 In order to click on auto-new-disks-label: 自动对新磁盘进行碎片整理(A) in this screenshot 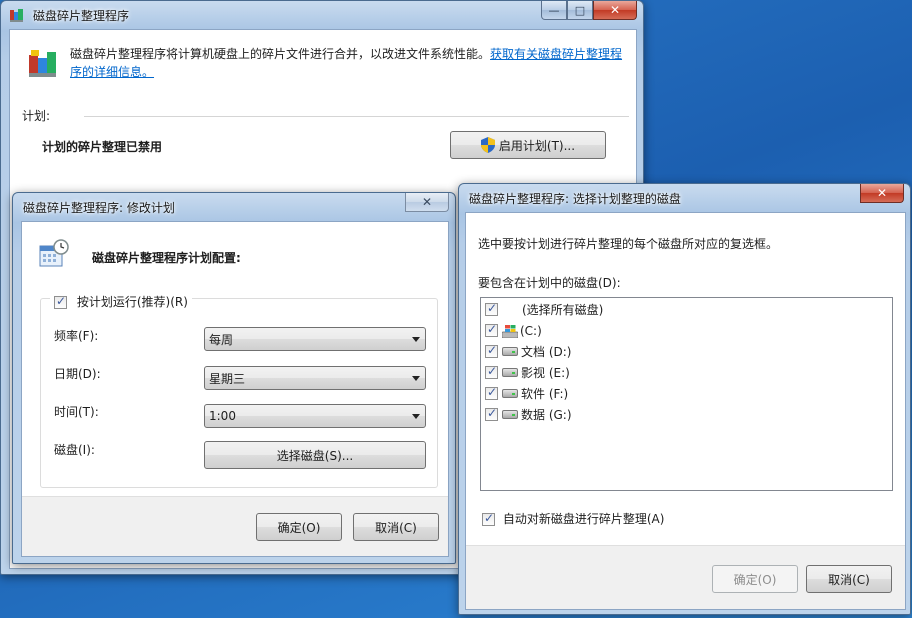, I will do `click(583, 519)`.